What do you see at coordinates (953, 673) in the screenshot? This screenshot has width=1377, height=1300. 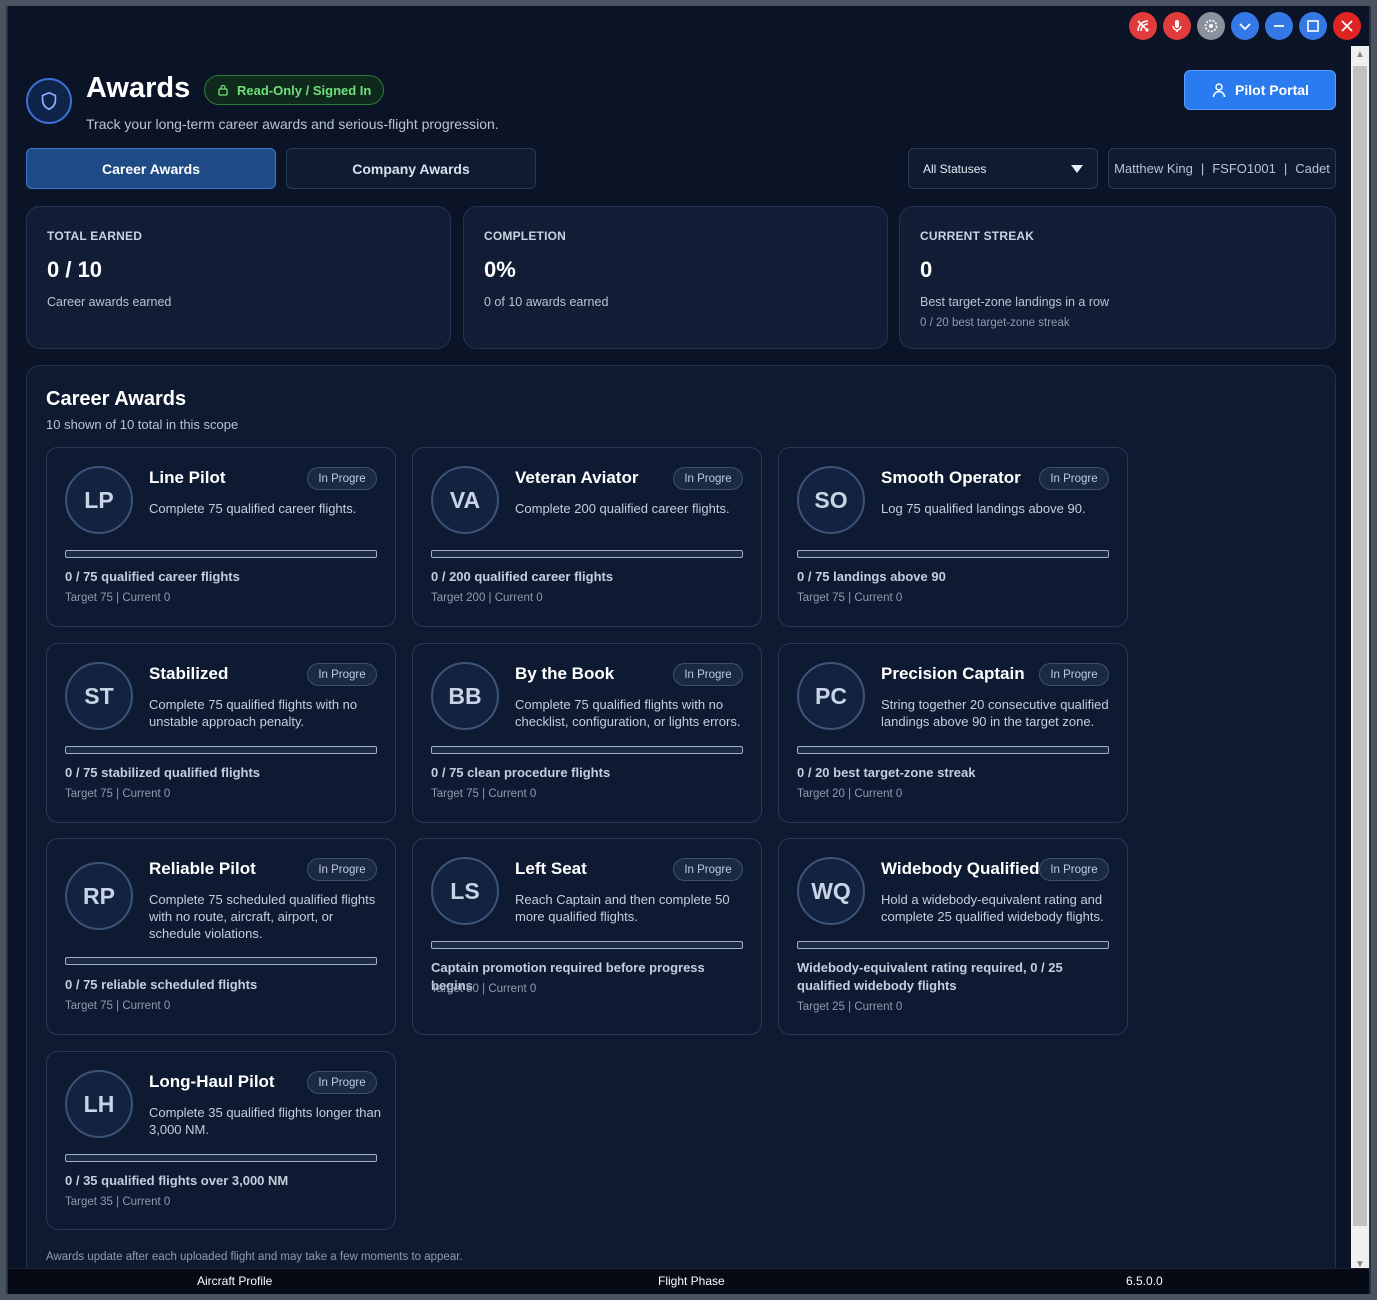 I see `award-name: Precision Captain` at bounding box center [953, 673].